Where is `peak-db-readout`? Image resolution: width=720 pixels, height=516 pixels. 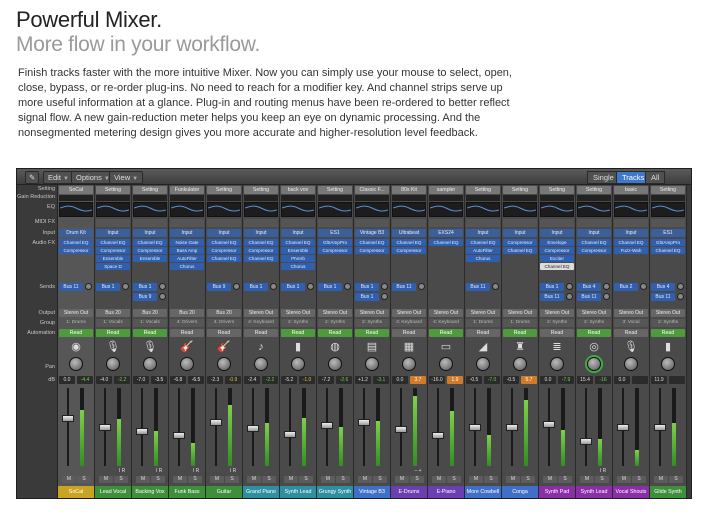
peak-db-readout is located at coordinates (677, 380).